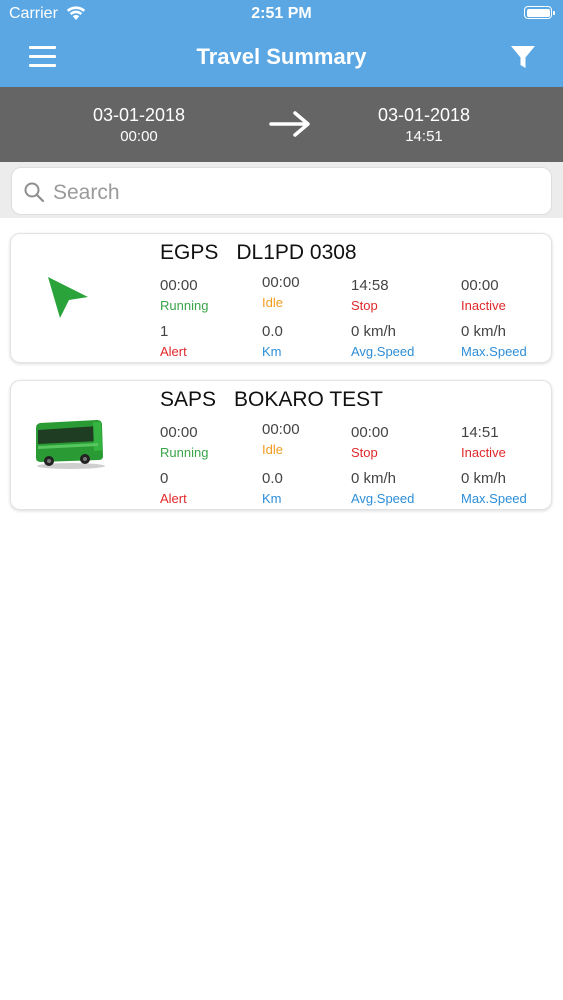  I want to click on vehicle-name: BOKARO TEST, so click(309, 399).